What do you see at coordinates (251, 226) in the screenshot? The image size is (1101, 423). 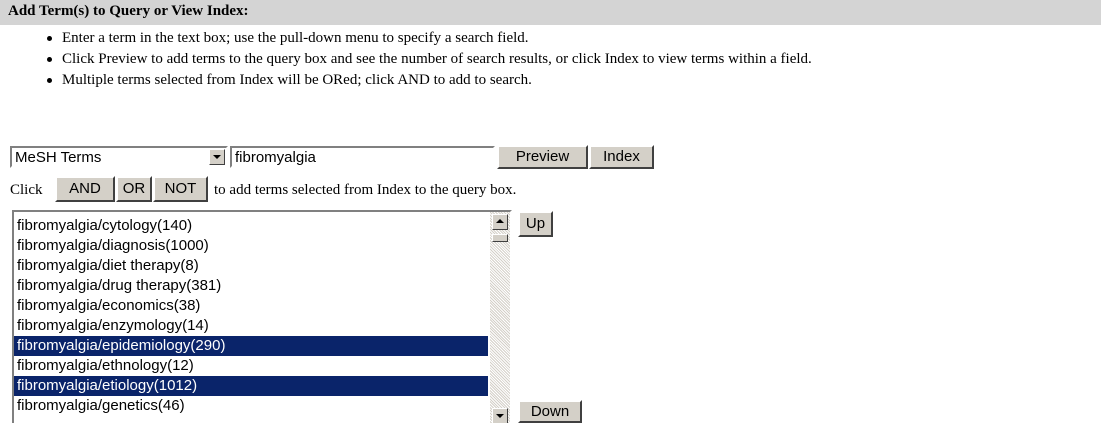 I see `list-item: fibromyalgia/cytology(140)` at bounding box center [251, 226].